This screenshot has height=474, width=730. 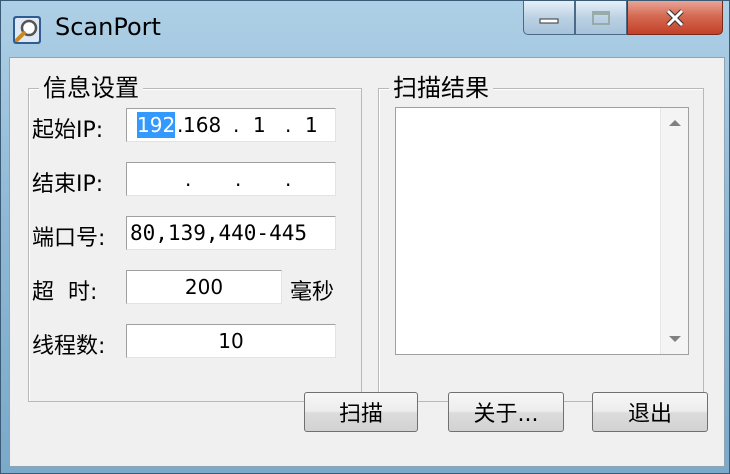 I want to click on scan-button-label: 扫描, so click(x=360, y=414).